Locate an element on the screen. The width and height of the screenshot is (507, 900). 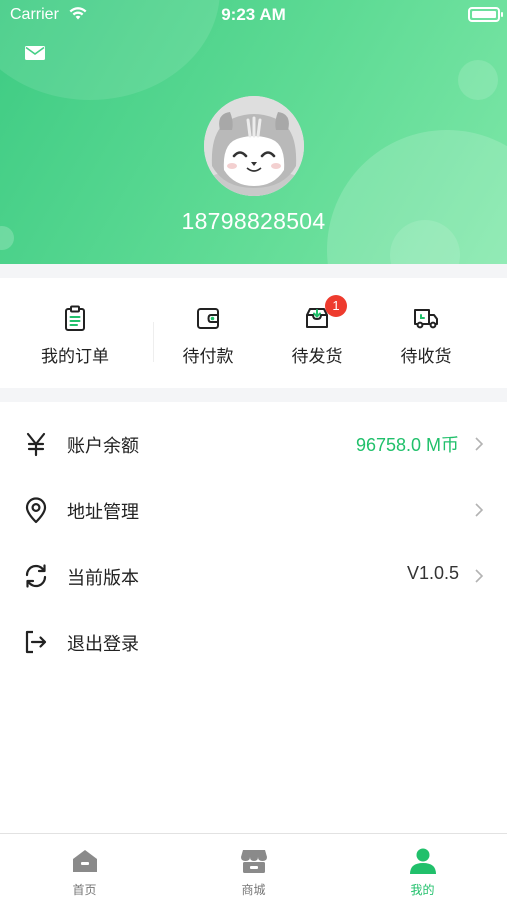
clock: 9:23 AM is located at coordinates (253, 14).